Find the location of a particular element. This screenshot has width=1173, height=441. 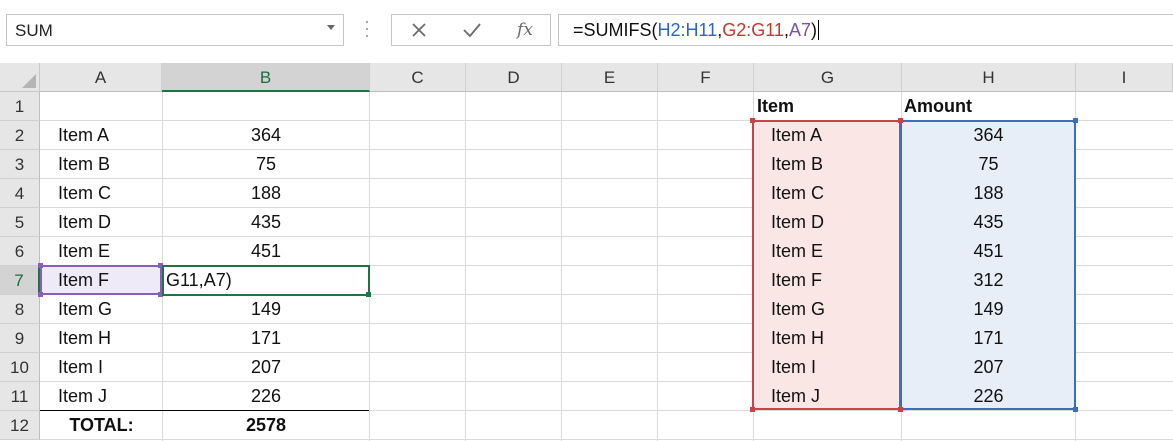

column-header-c: C is located at coordinates (418, 77).